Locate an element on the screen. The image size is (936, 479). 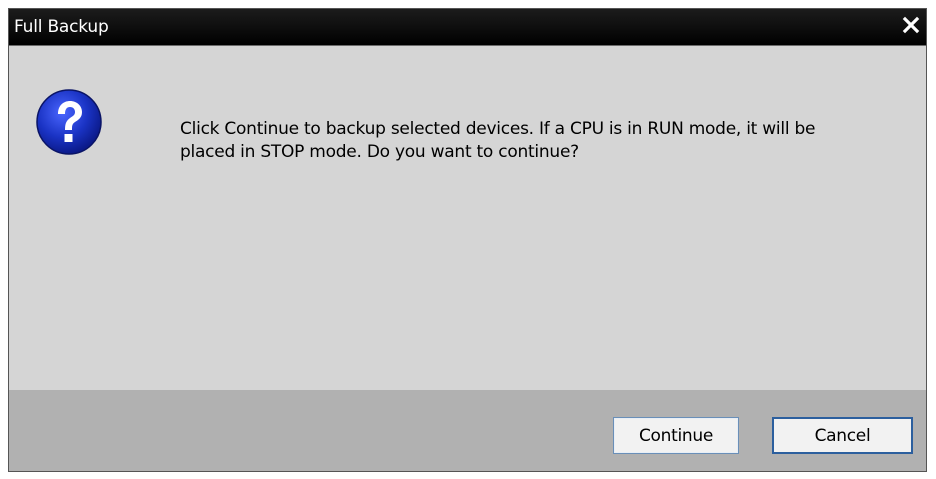
continue-button-label: Continue is located at coordinates (676, 435).